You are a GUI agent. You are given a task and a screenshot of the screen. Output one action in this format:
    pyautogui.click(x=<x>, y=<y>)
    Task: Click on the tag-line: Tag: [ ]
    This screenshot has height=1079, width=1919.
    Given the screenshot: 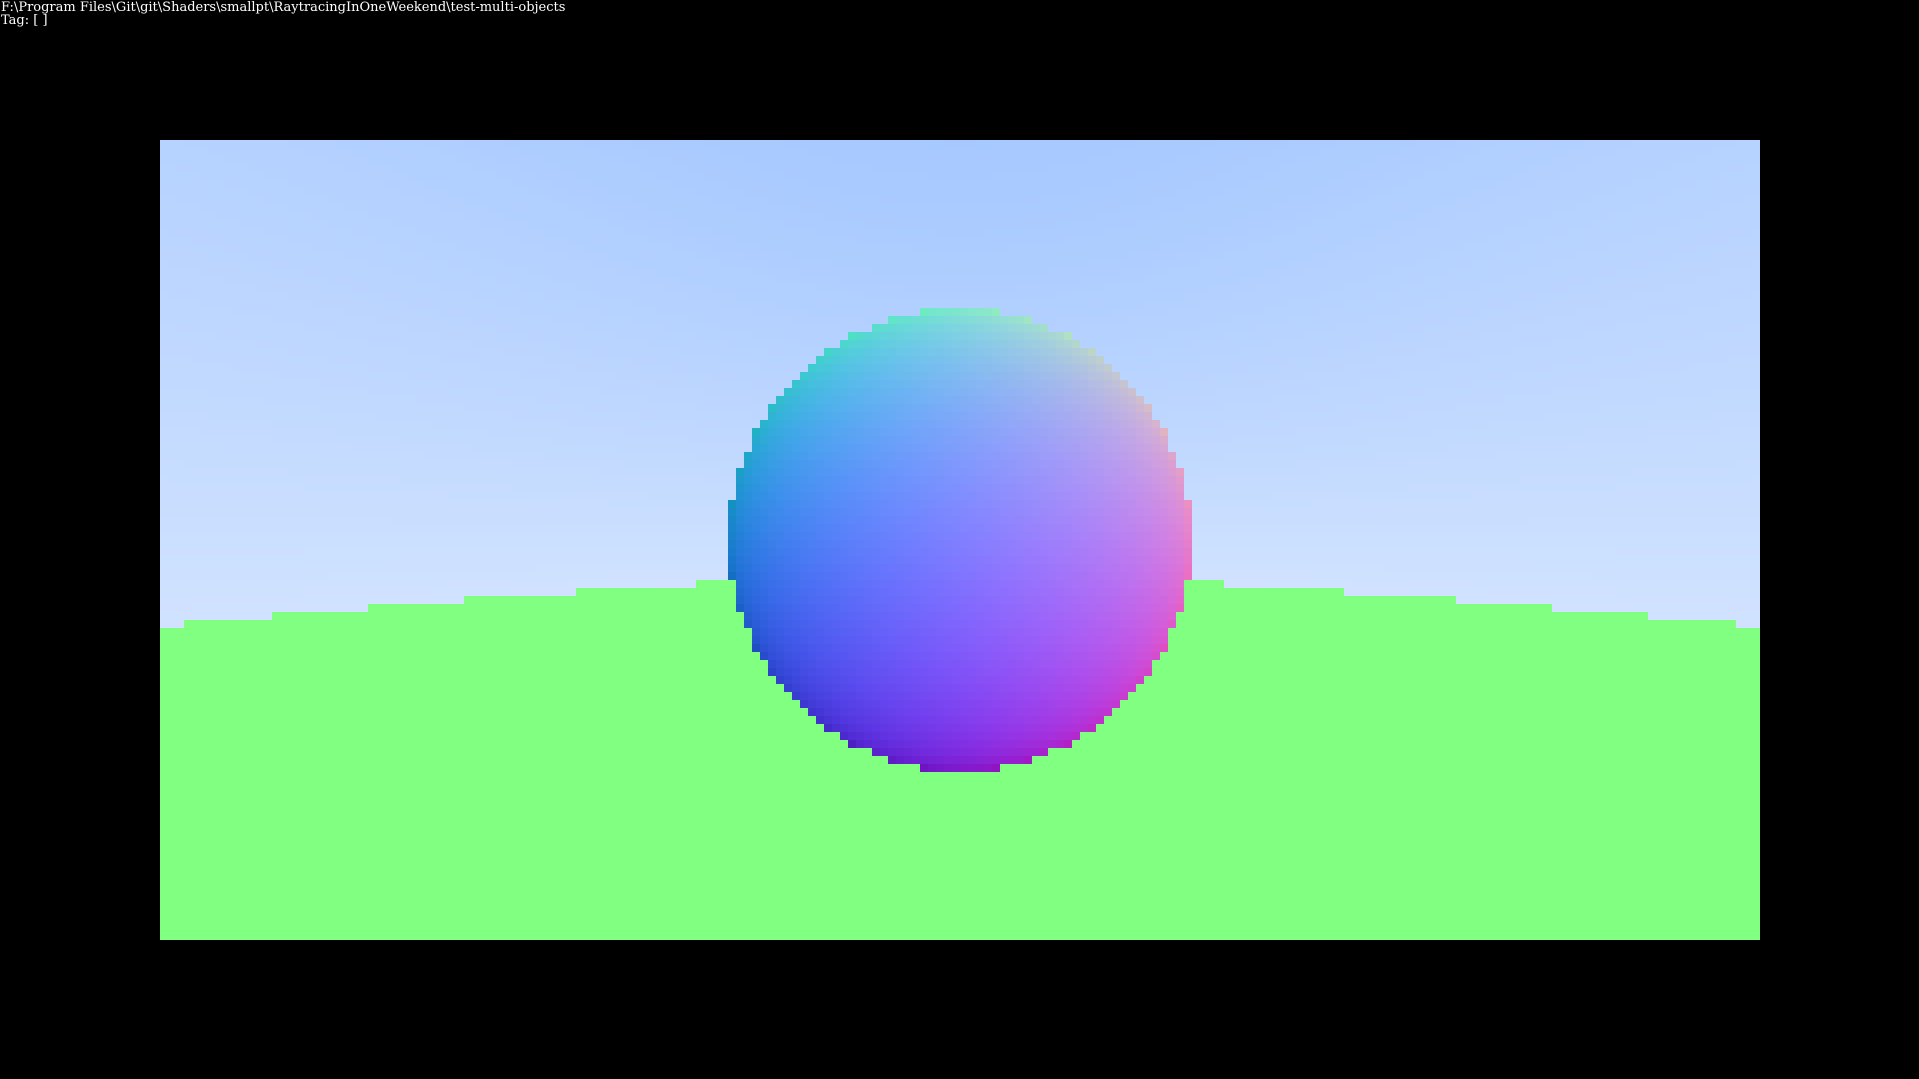 What is the action you would take?
    pyautogui.click(x=24, y=20)
    